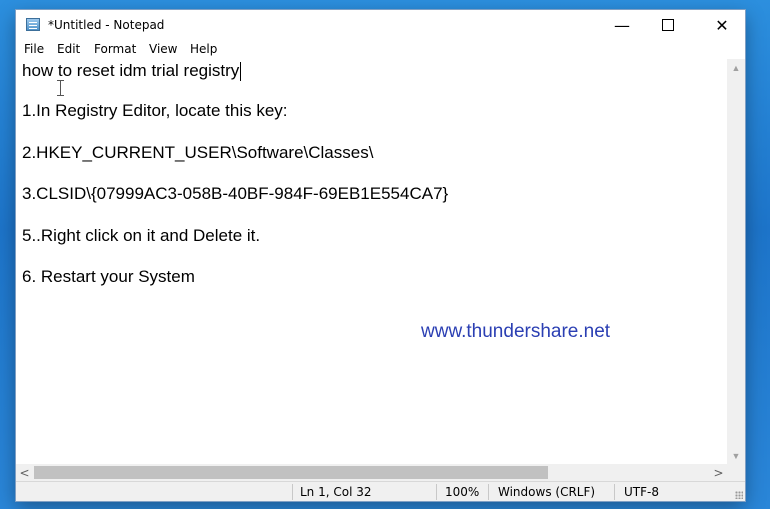 This screenshot has height=509, width=770. I want to click on menu-help: Help, so click(203, 49).